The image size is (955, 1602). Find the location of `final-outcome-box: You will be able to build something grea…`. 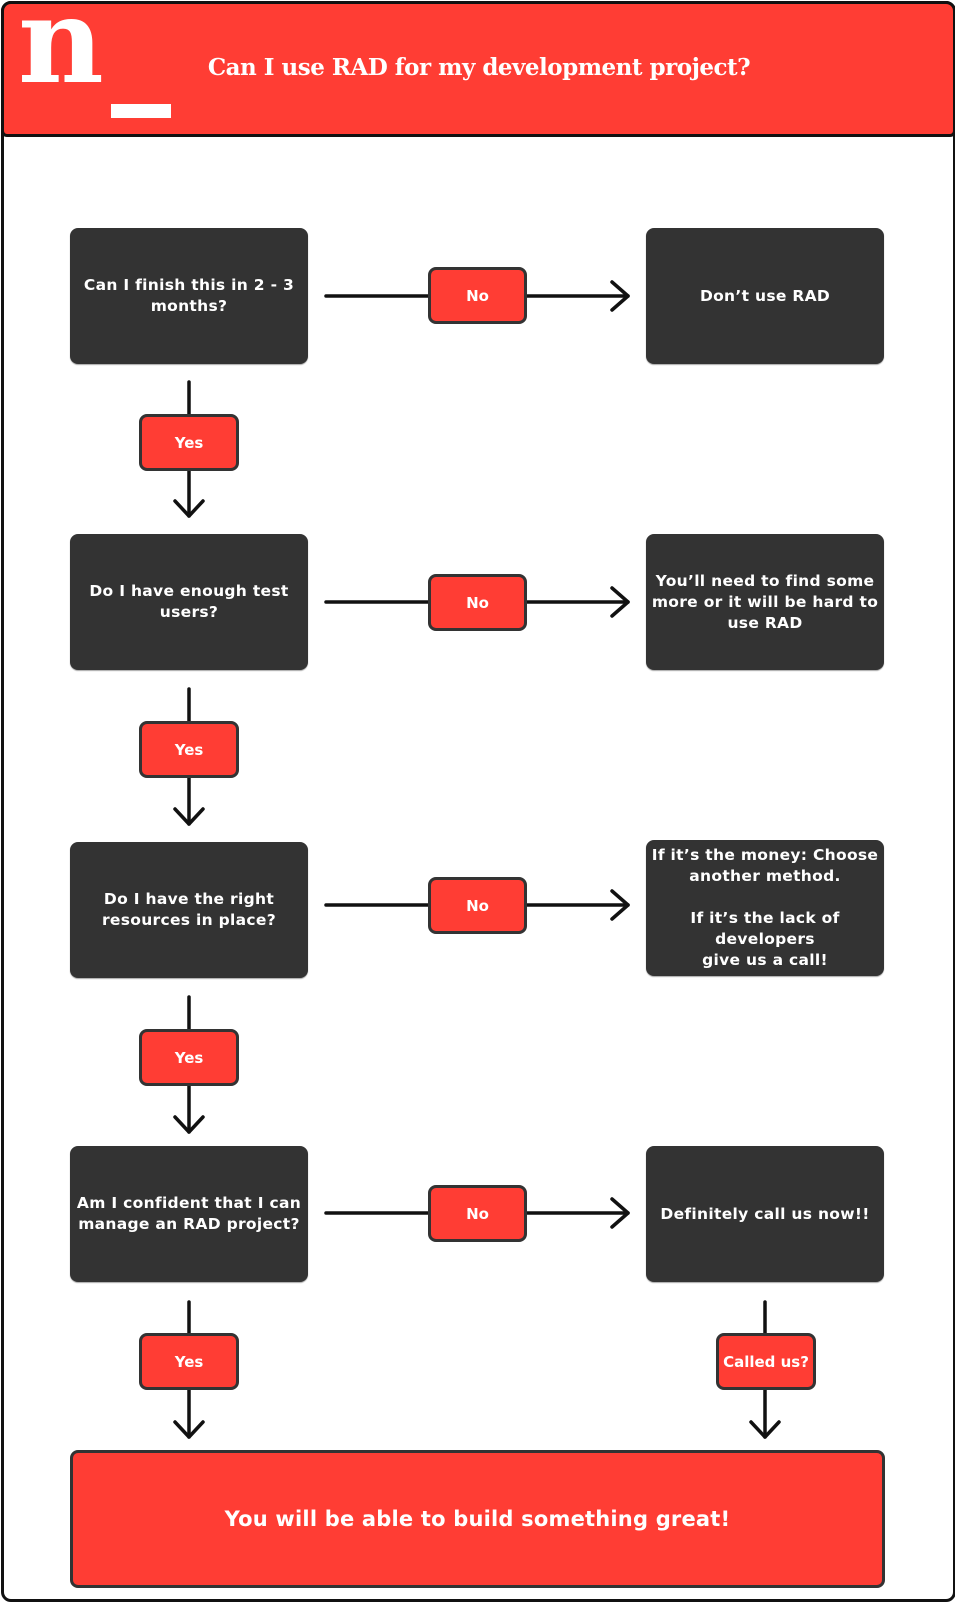

final-outcome-box: You will be able to build something grea… is located at coordinates (477, 1519).